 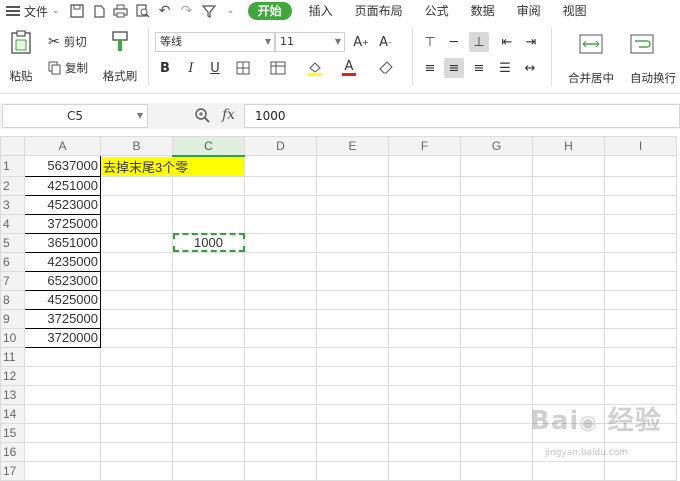 I want to click on tab-review: 审阅, so click(x=529, y=11).